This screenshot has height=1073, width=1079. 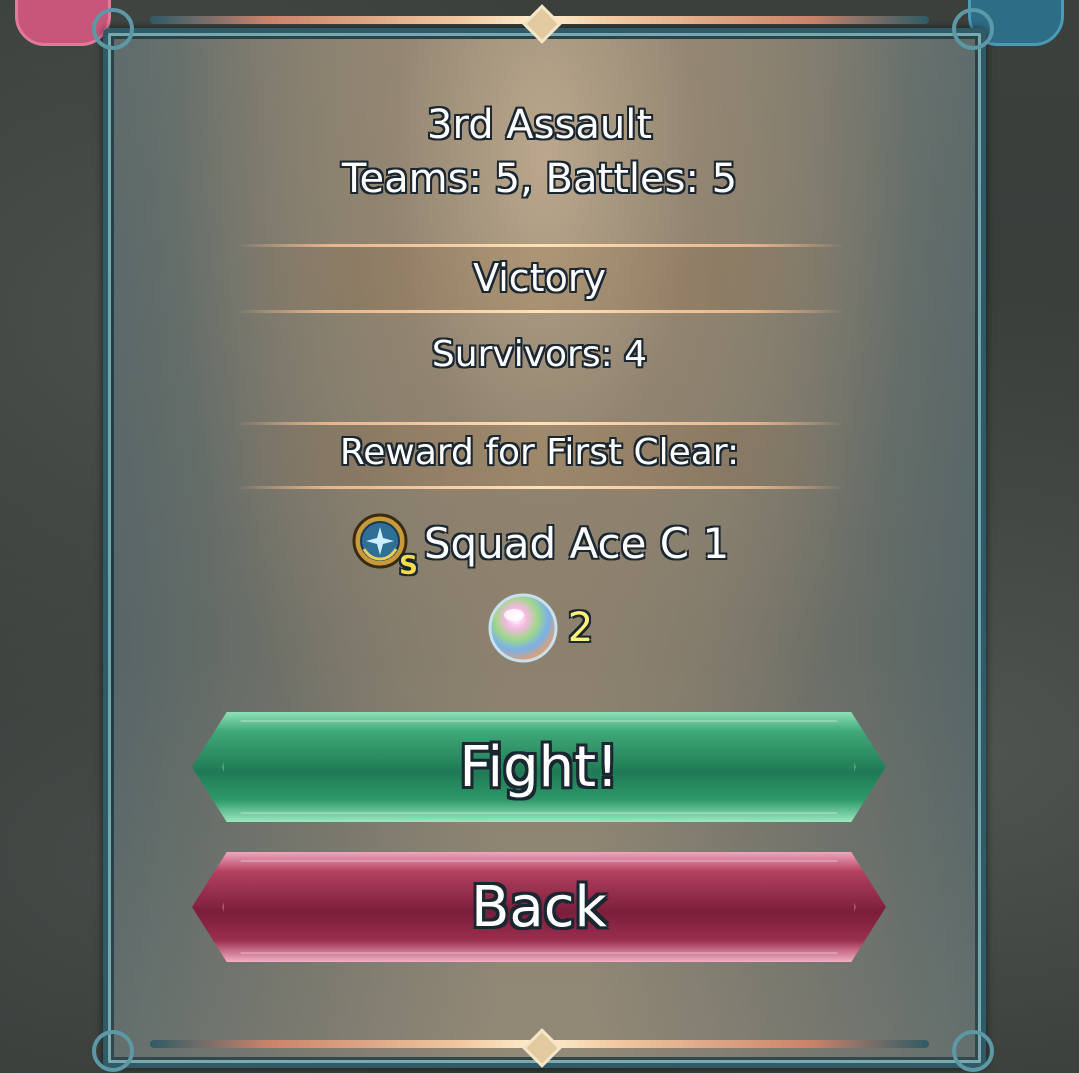 What do you see at coordinates (539, 452) in the screenshot?
I see `reward-header: Reward for First Clear:` at bounding box center [539, 452].